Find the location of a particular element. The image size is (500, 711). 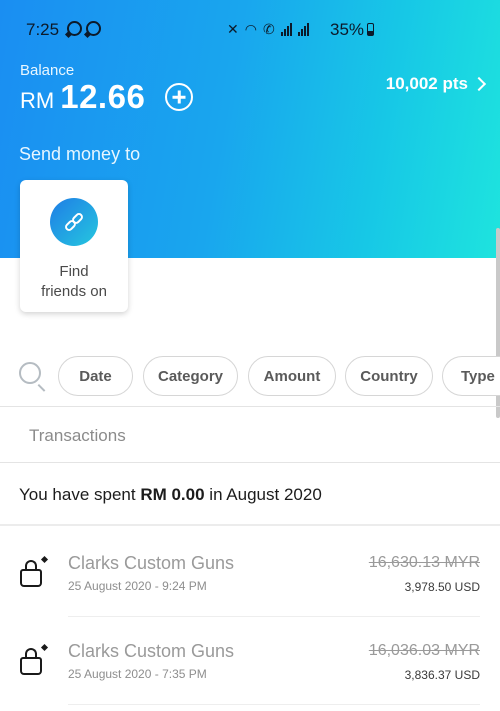

points-button: 10,002 pts is located at coordinates (436, 84).